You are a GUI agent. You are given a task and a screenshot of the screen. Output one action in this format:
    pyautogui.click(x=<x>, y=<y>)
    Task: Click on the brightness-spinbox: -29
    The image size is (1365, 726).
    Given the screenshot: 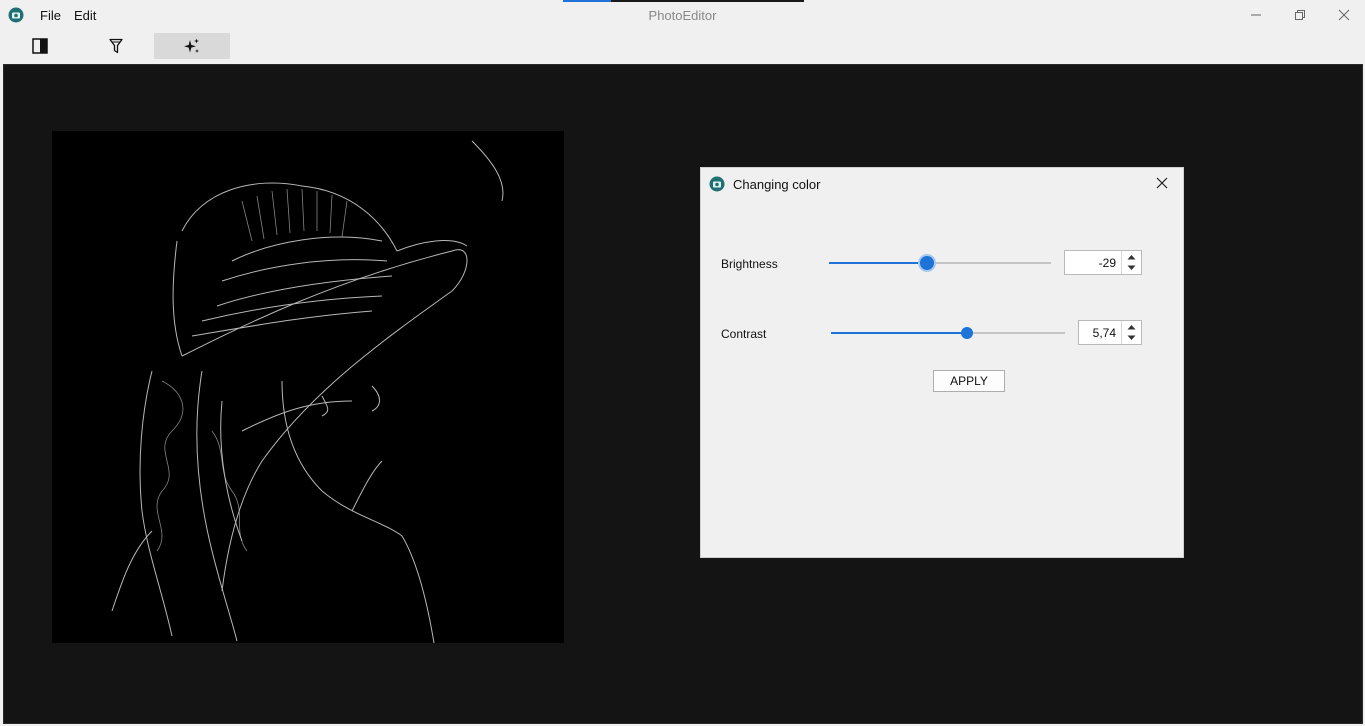 What is the action you would take?
    pyautogui.click(x=1103, y=262)
    